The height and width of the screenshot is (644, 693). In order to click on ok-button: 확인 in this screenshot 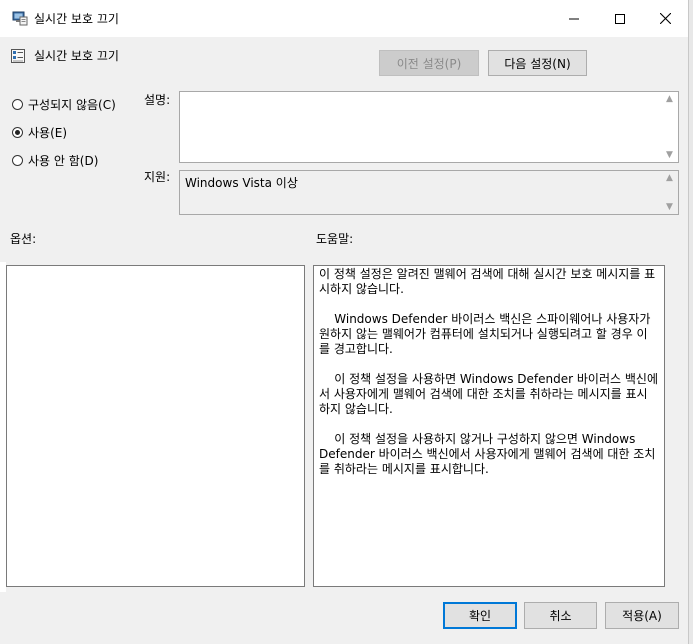, I will do `click(480, 615)`.